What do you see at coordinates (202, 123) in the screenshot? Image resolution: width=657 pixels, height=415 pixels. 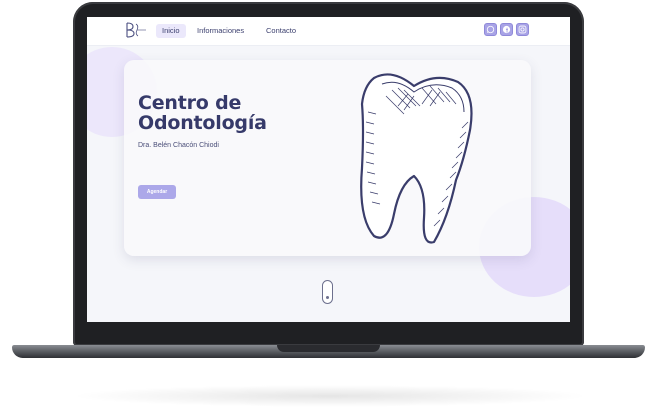 I see `title-line-2: Odontología` at bounding box center [202, 123].